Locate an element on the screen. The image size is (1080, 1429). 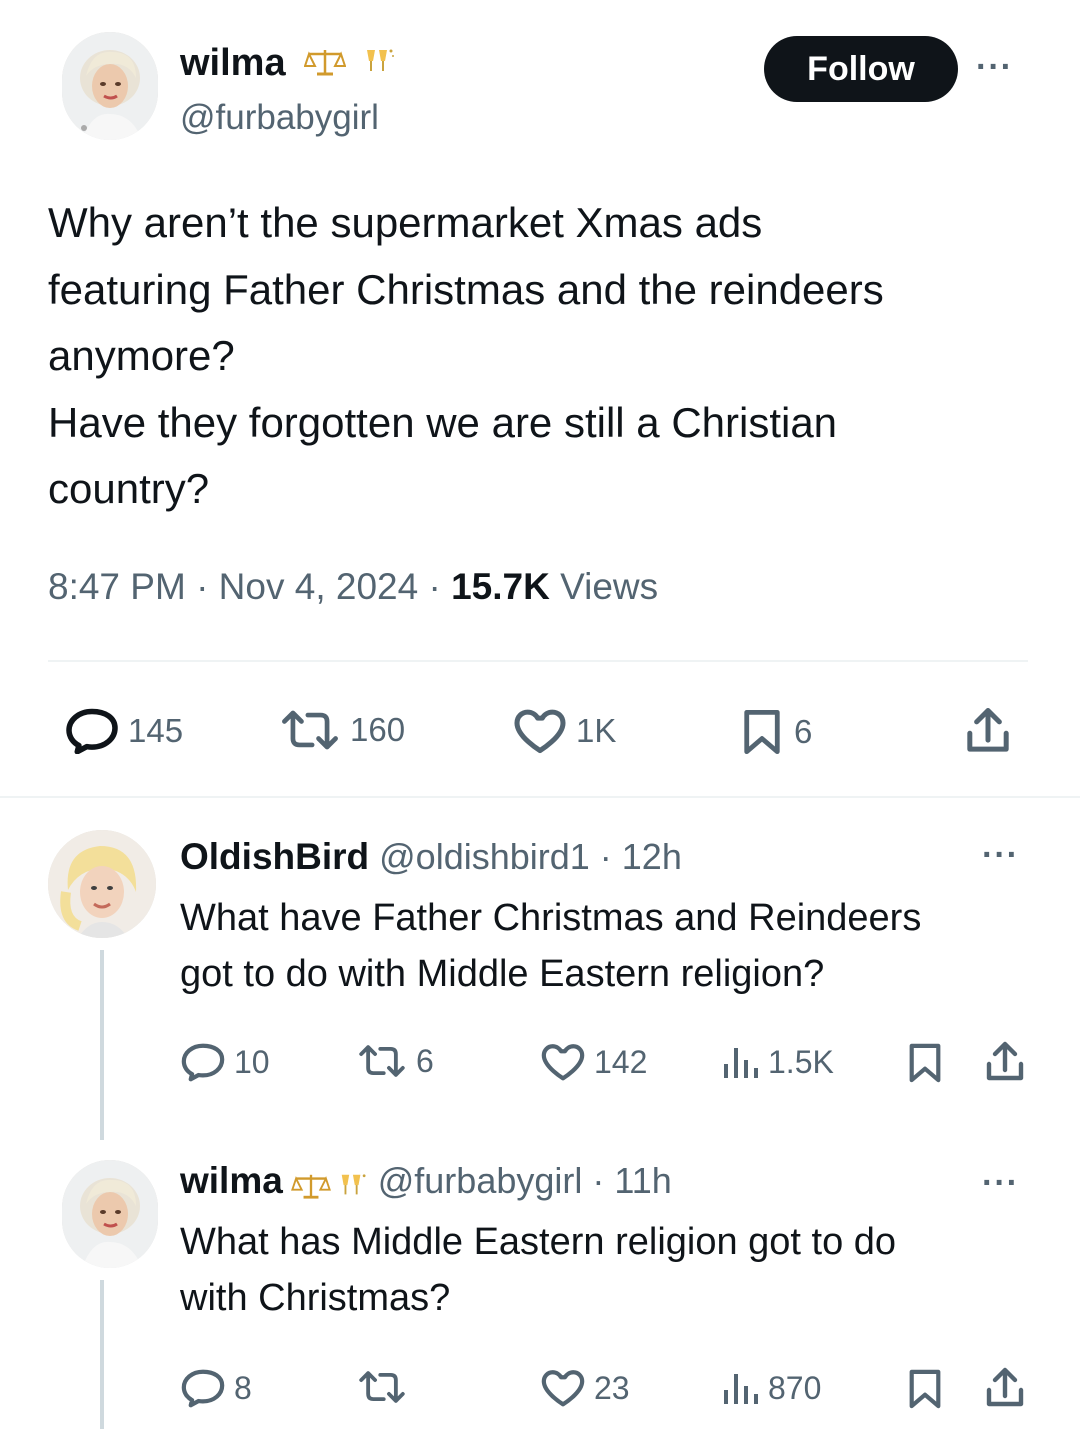
reply-count: 145 is located at coordinates (156, 730).